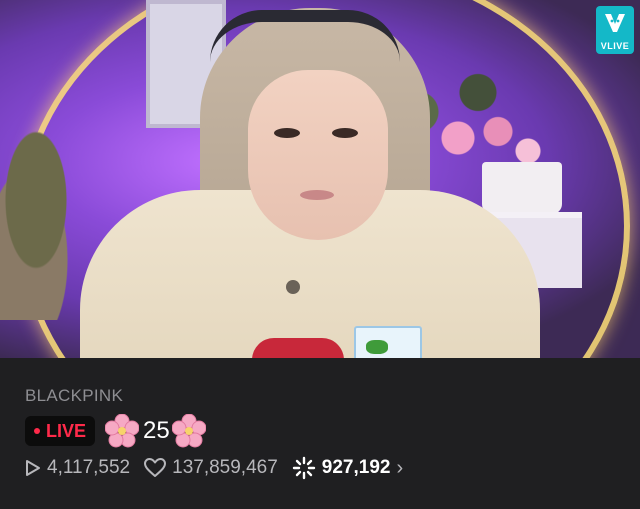 The height and width of the screenshot is (509, 640). I want to click on live-badge: LIVE, so click(60, 431).